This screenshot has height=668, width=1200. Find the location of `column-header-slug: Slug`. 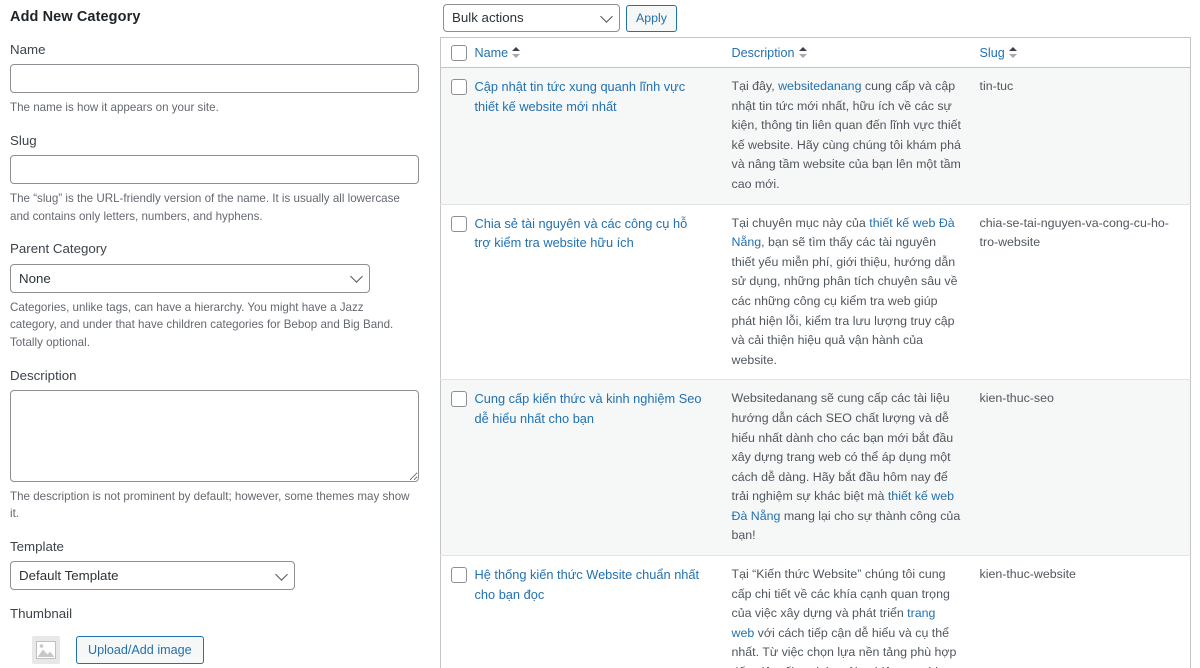

column-header-slug: Slug is located at coordinates (1085, 52).